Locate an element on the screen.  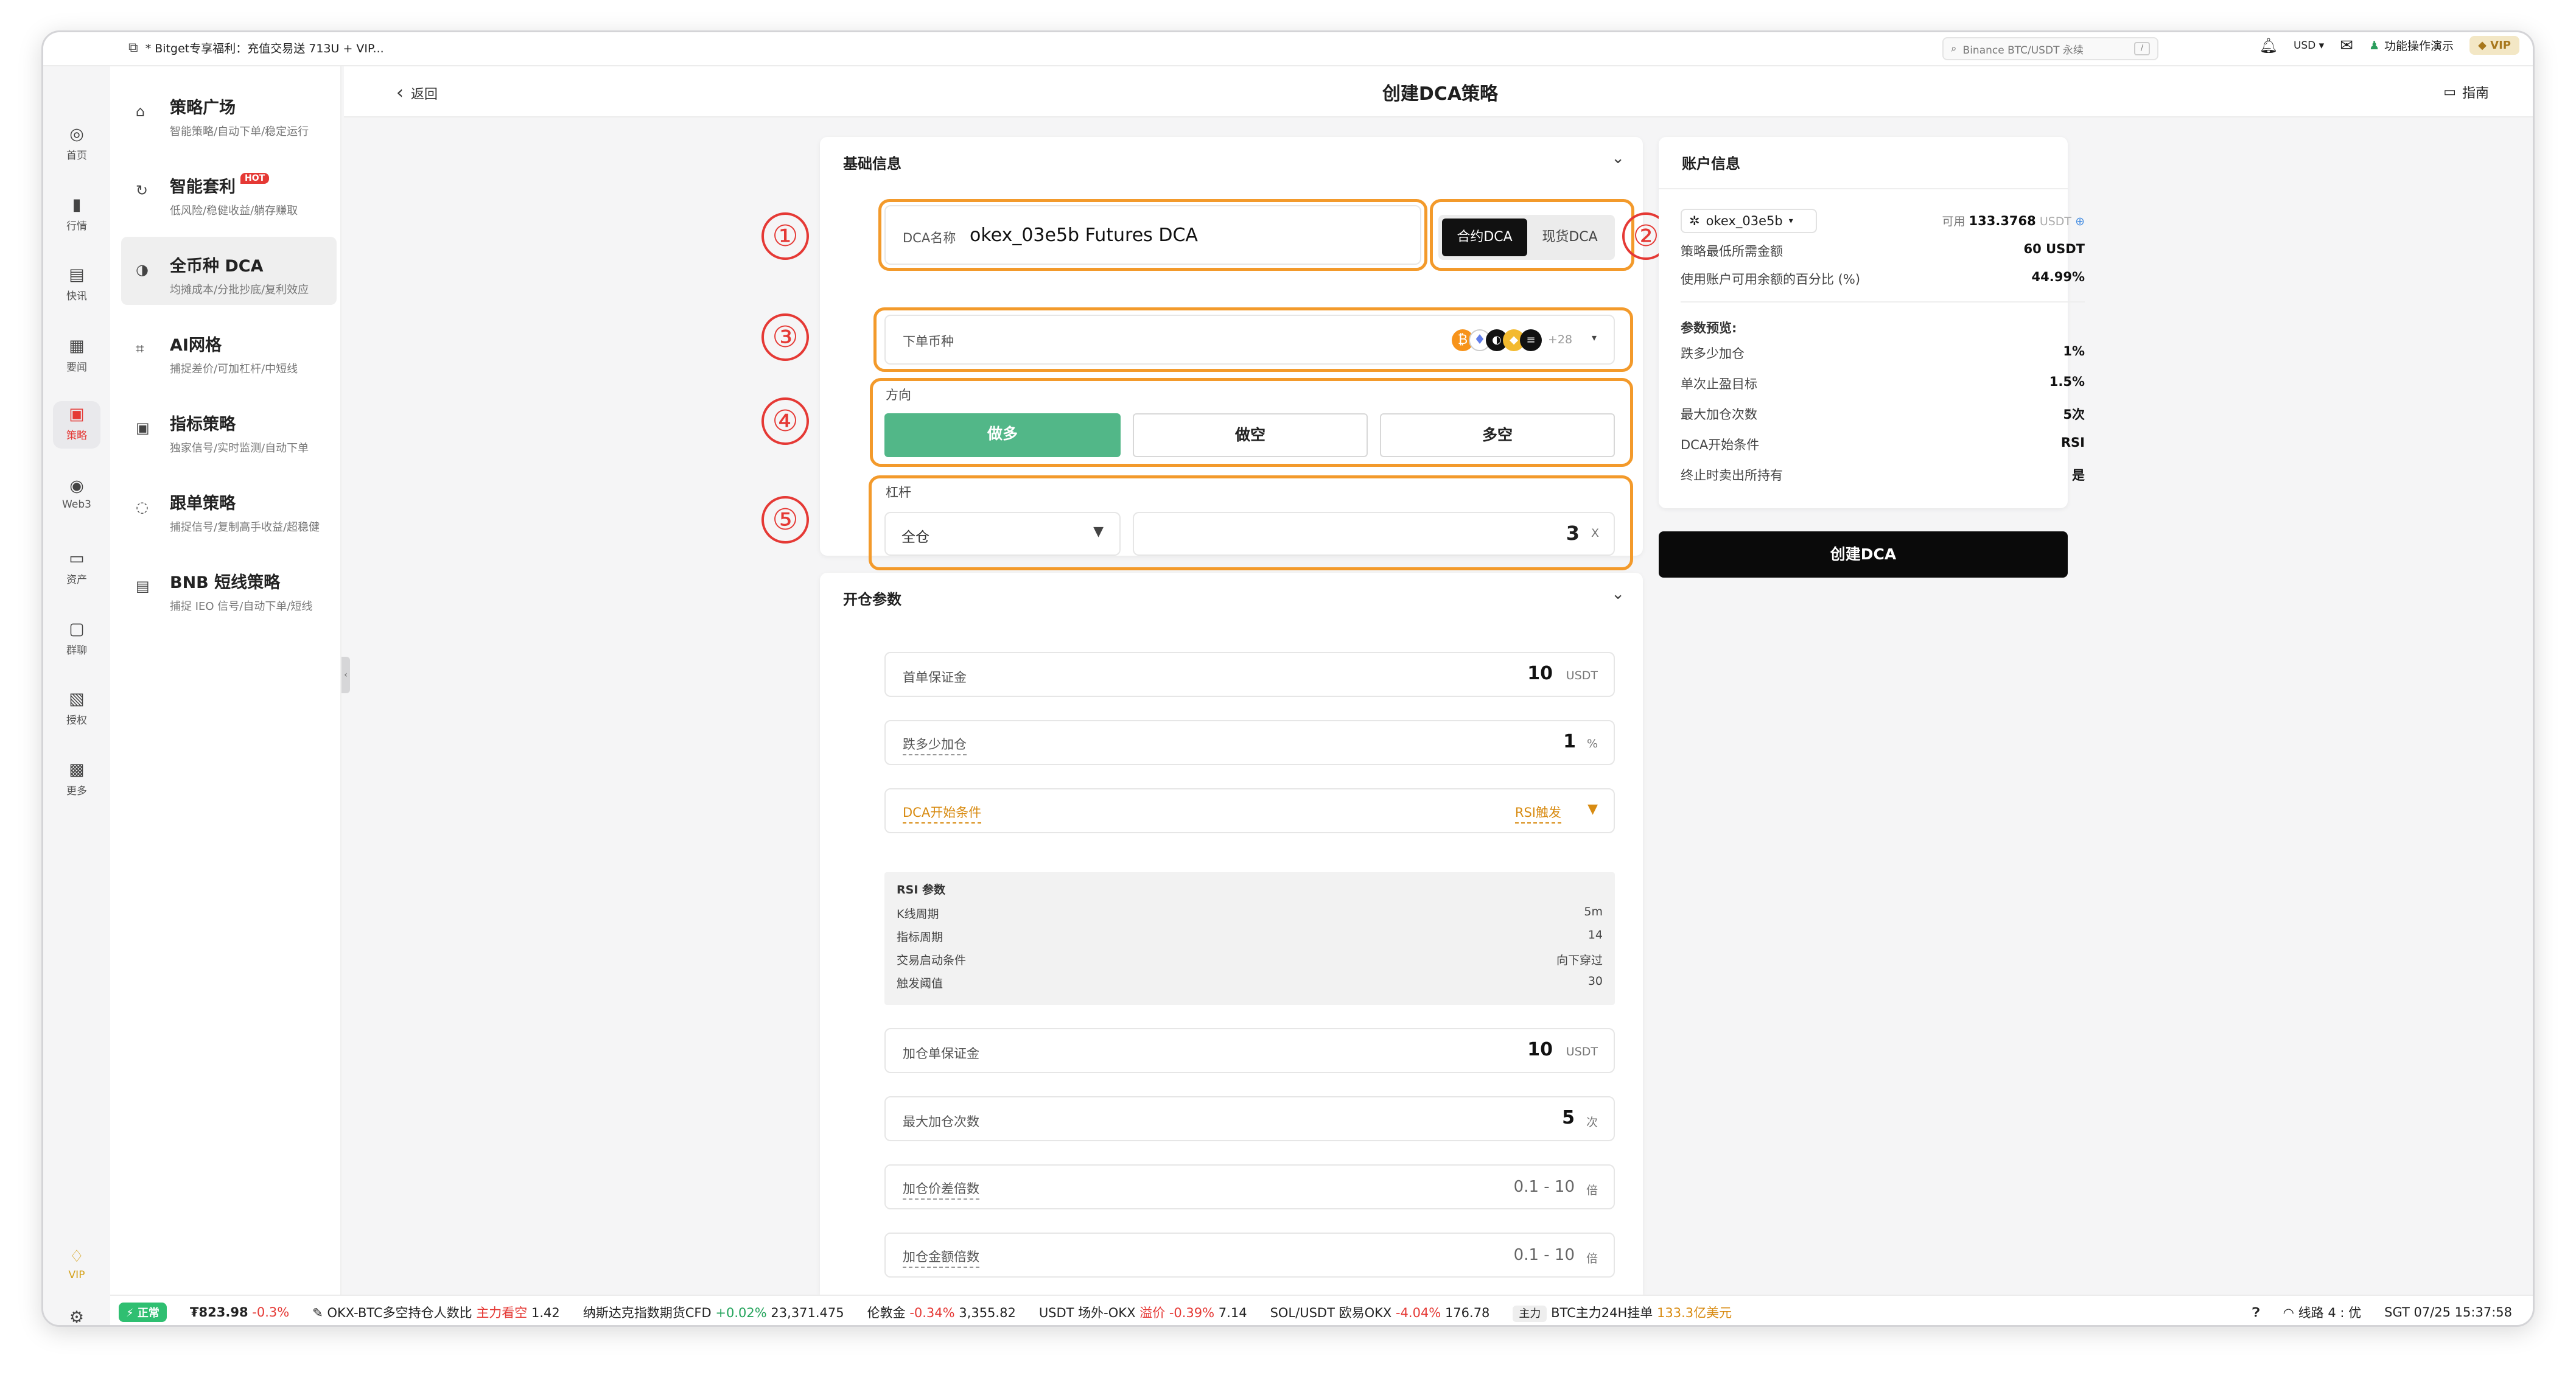
preview-row: 最大加仓次数 5次 is located at coordinates (1883, 414).